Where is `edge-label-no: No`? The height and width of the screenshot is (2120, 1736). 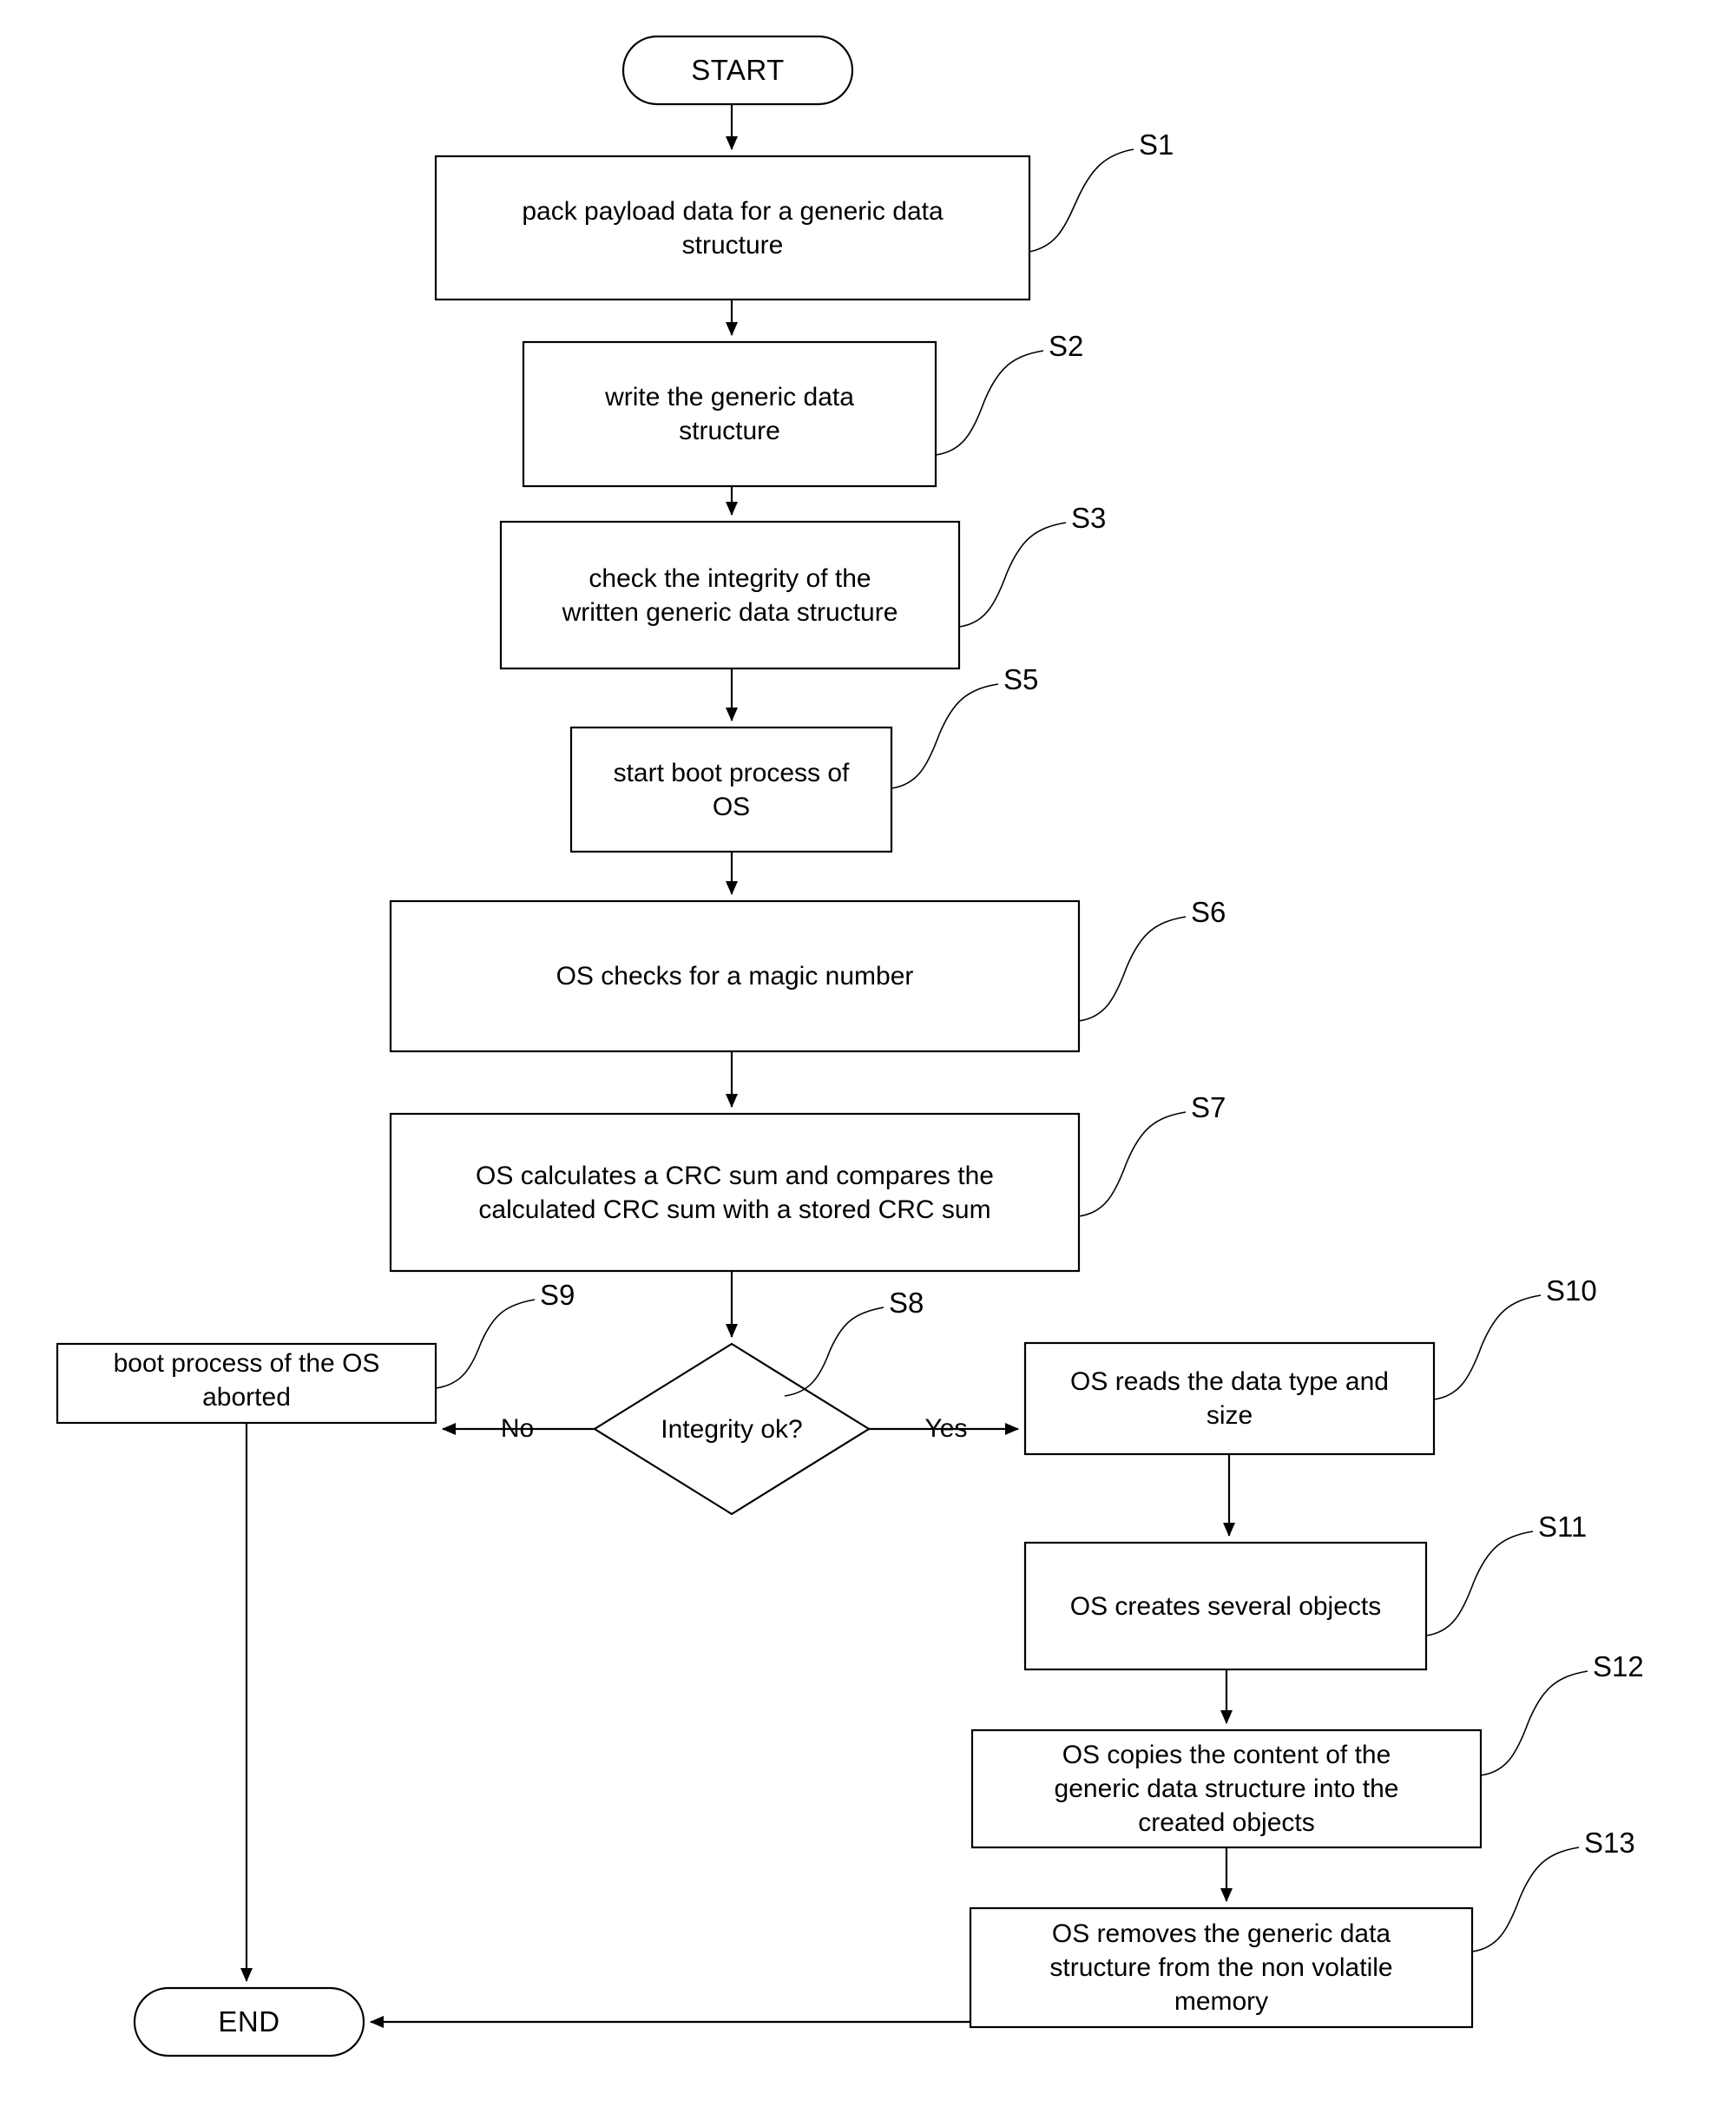
edge-label-no: No is located at coordinates (517, 1428).